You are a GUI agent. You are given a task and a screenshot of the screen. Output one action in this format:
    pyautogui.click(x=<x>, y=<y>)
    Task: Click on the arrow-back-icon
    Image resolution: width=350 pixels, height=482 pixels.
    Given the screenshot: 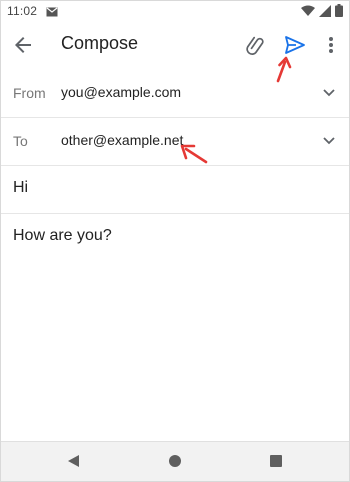 What is the action you would take?
    pyautogui.click(x=23, y=45)
    